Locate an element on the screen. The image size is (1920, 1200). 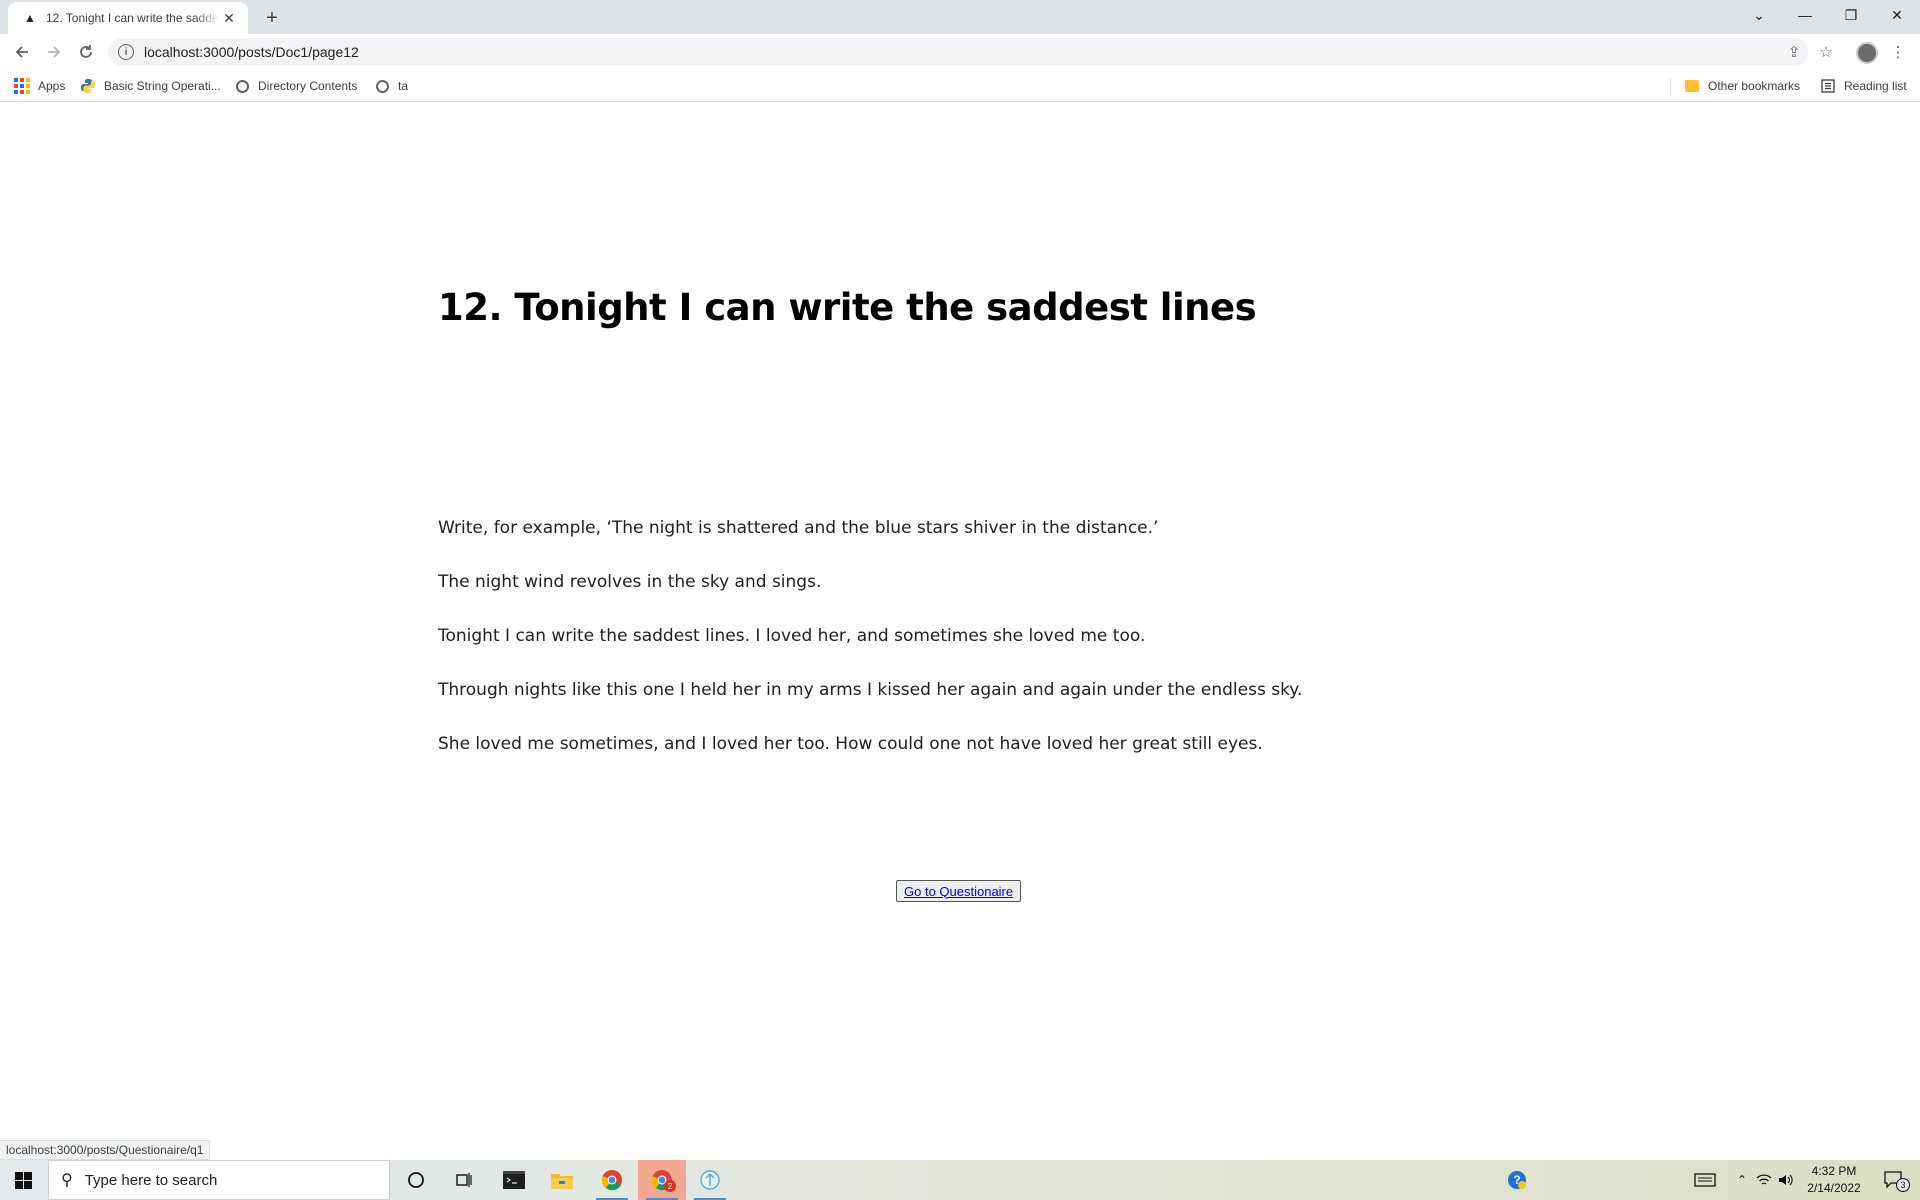
taskbar-search: ⚲ Type here to search is located at coordinates (219, 1180).